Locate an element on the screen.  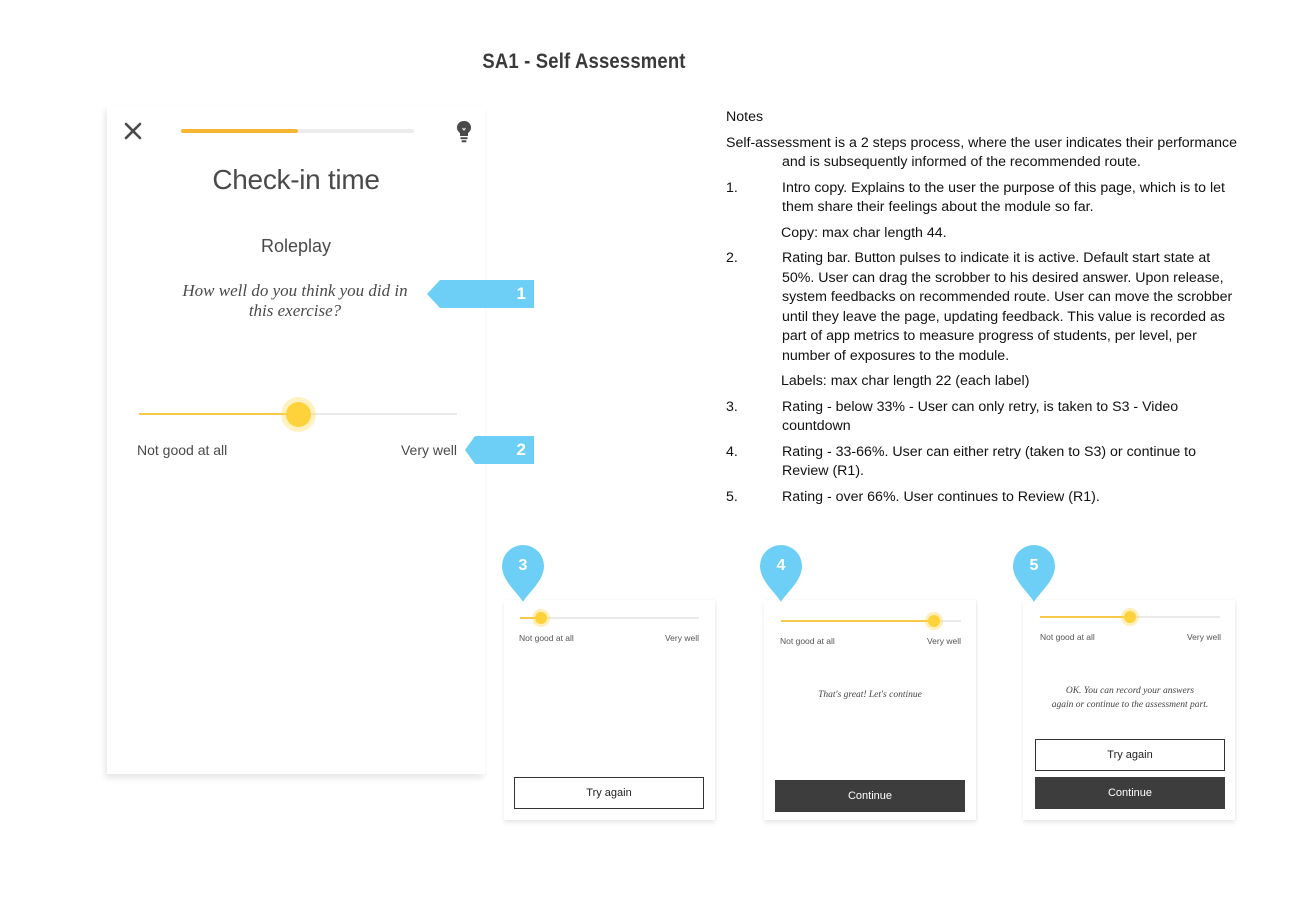
callout-number: 1 is located at coordinates (521, 293).